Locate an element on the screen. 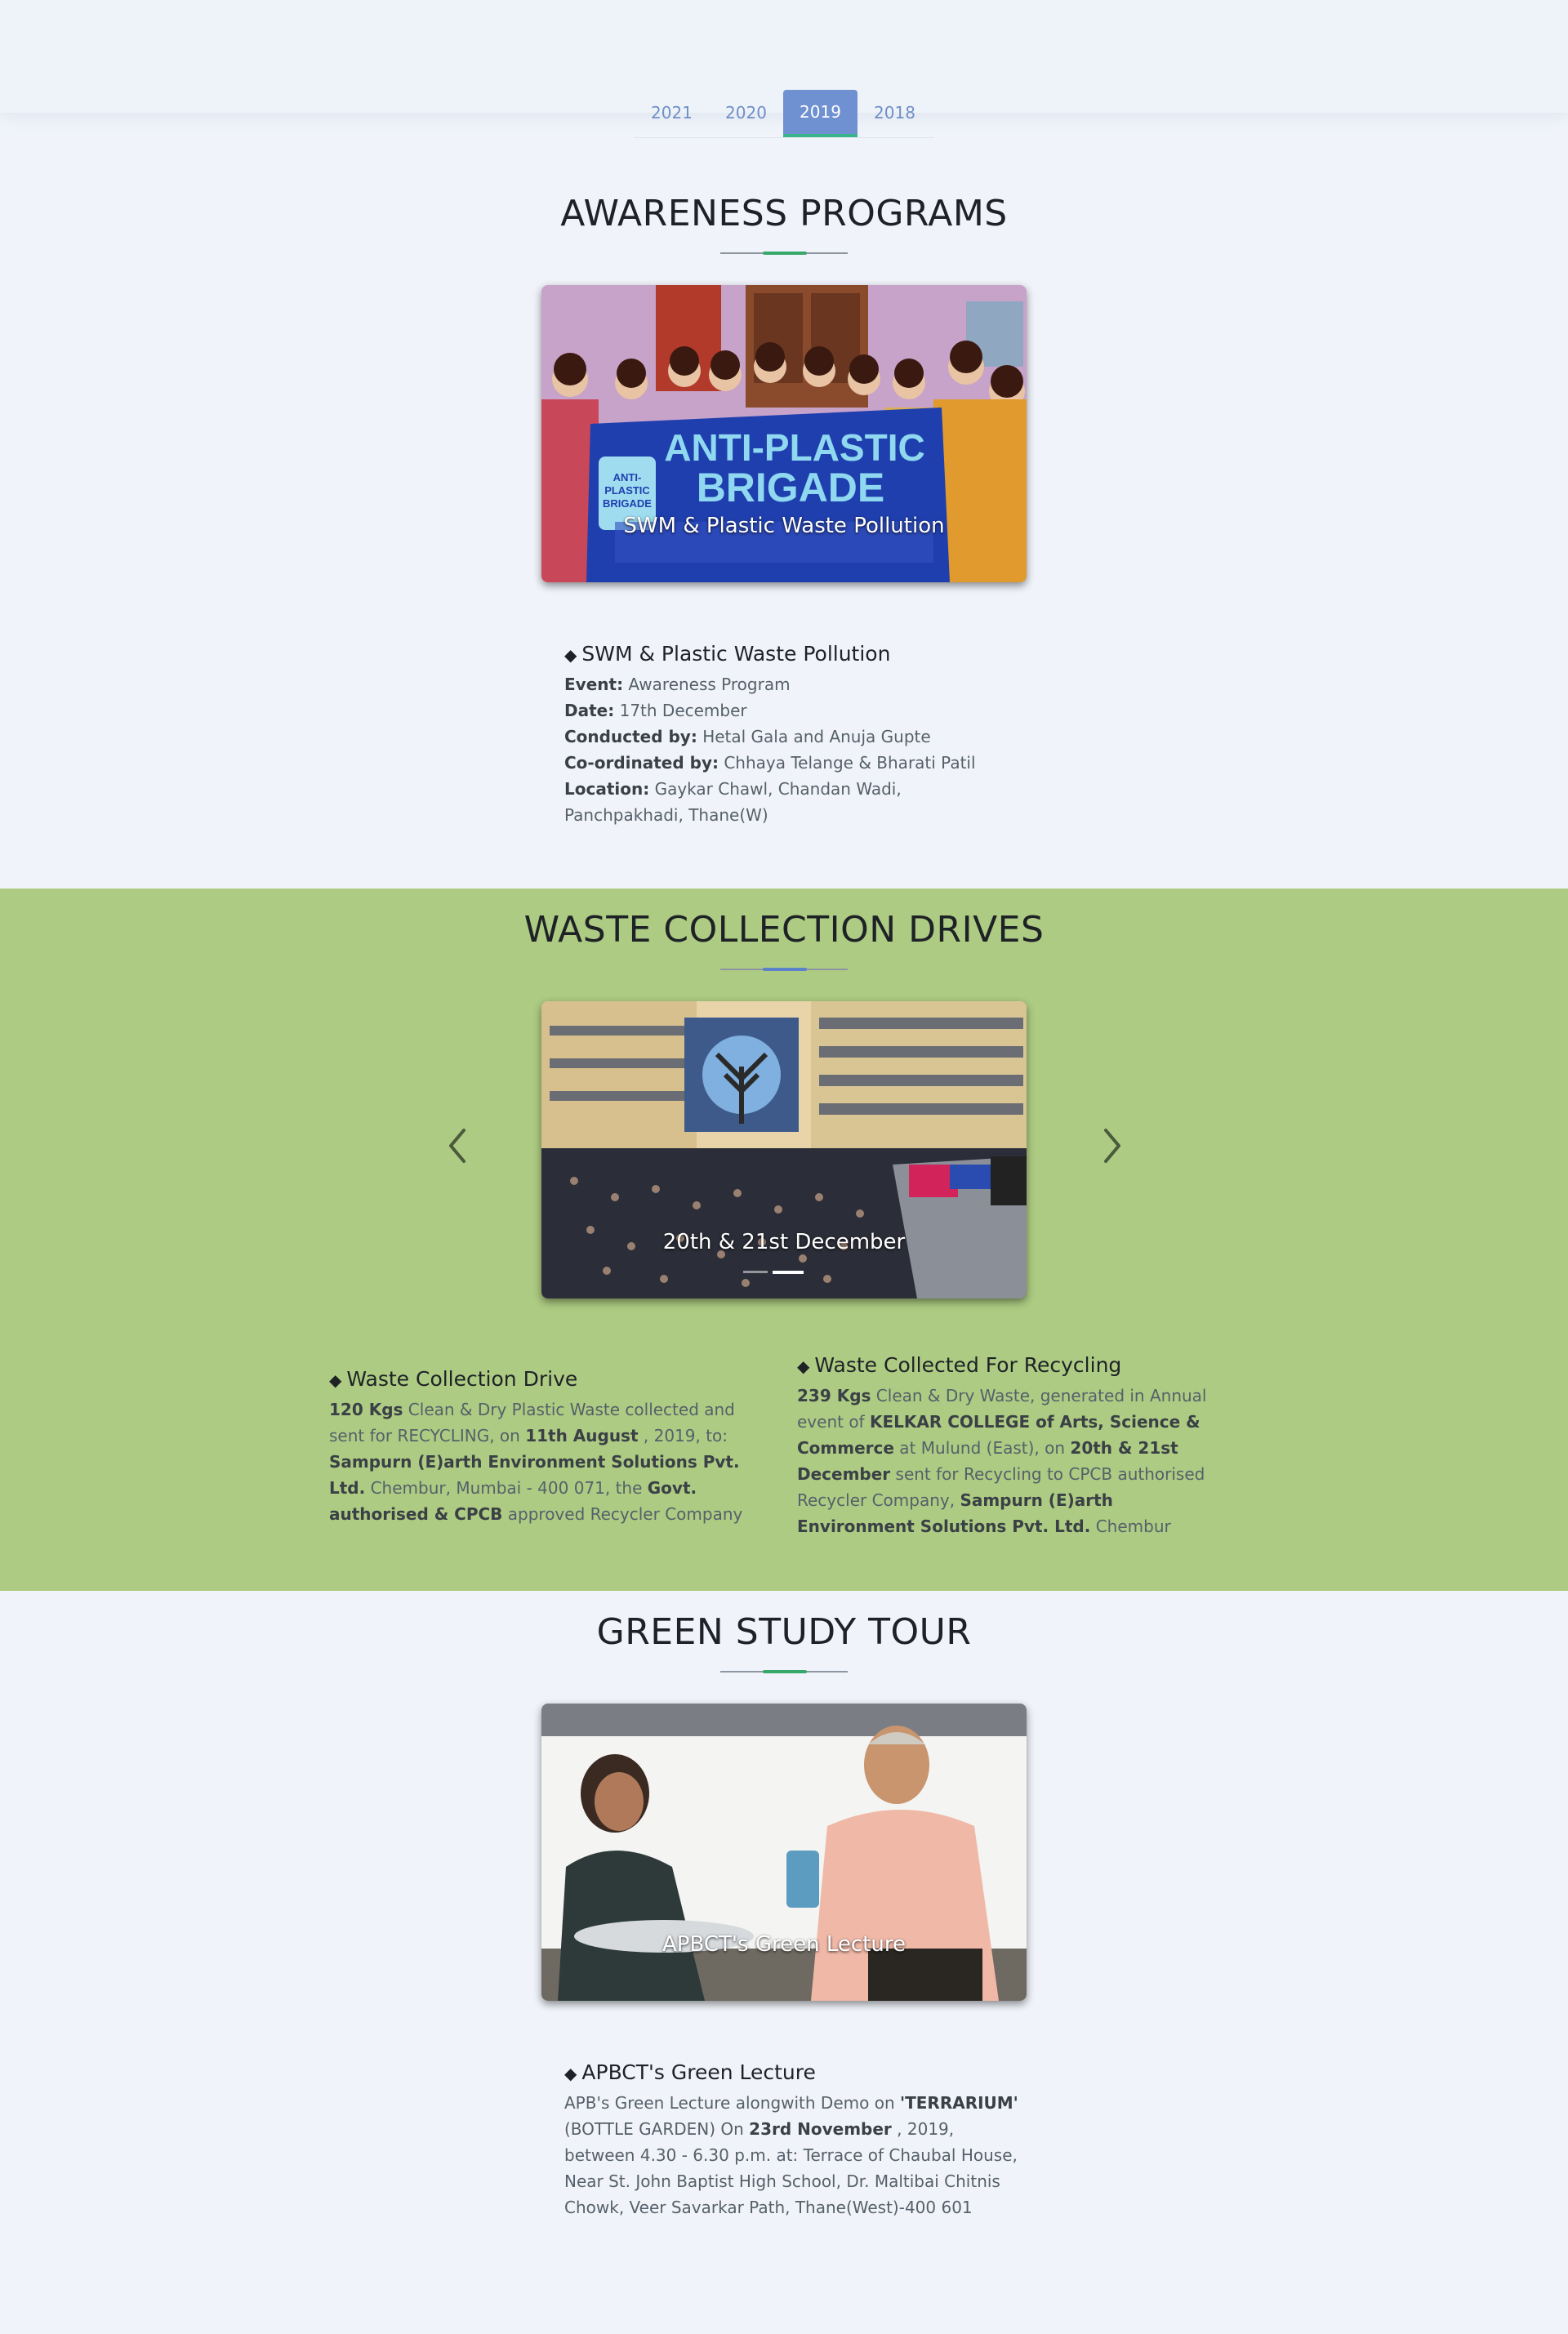  photo-caption: 20th & 21st December is located at coordinates (784, 1242).